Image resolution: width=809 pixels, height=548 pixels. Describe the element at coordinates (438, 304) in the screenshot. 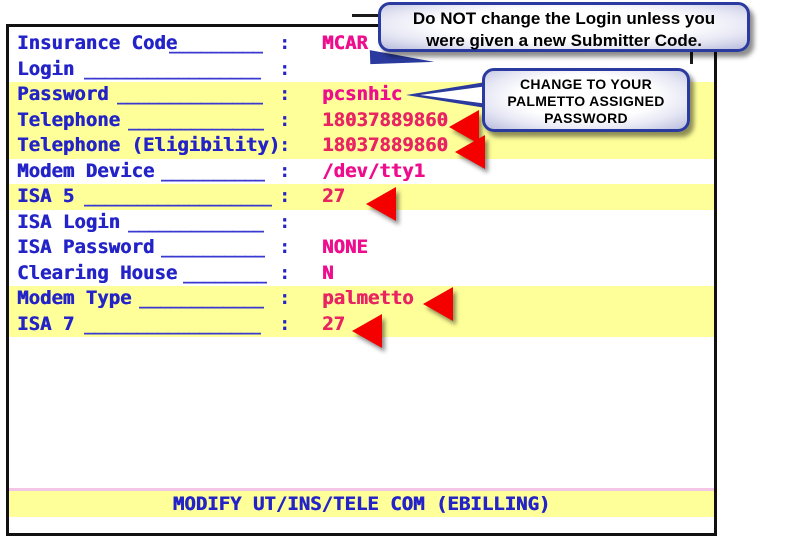

I see `pointer-arrow-modem-type-icon` at that location.